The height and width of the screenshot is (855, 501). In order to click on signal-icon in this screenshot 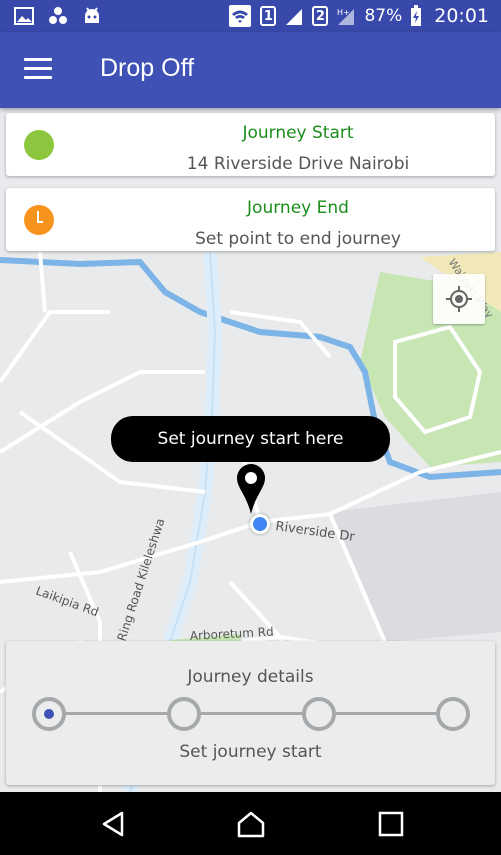, I will do `click(294, 17)`.